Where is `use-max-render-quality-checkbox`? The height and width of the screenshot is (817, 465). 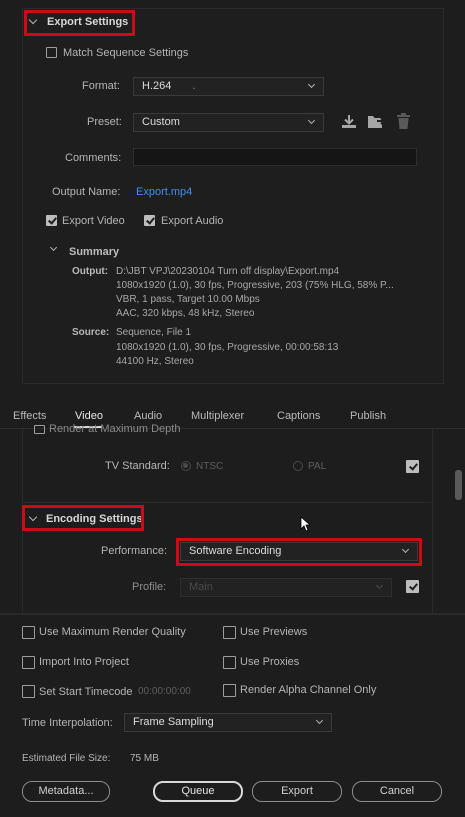 use-max-render-quality-checkbox is located at coordinates (28, 632).